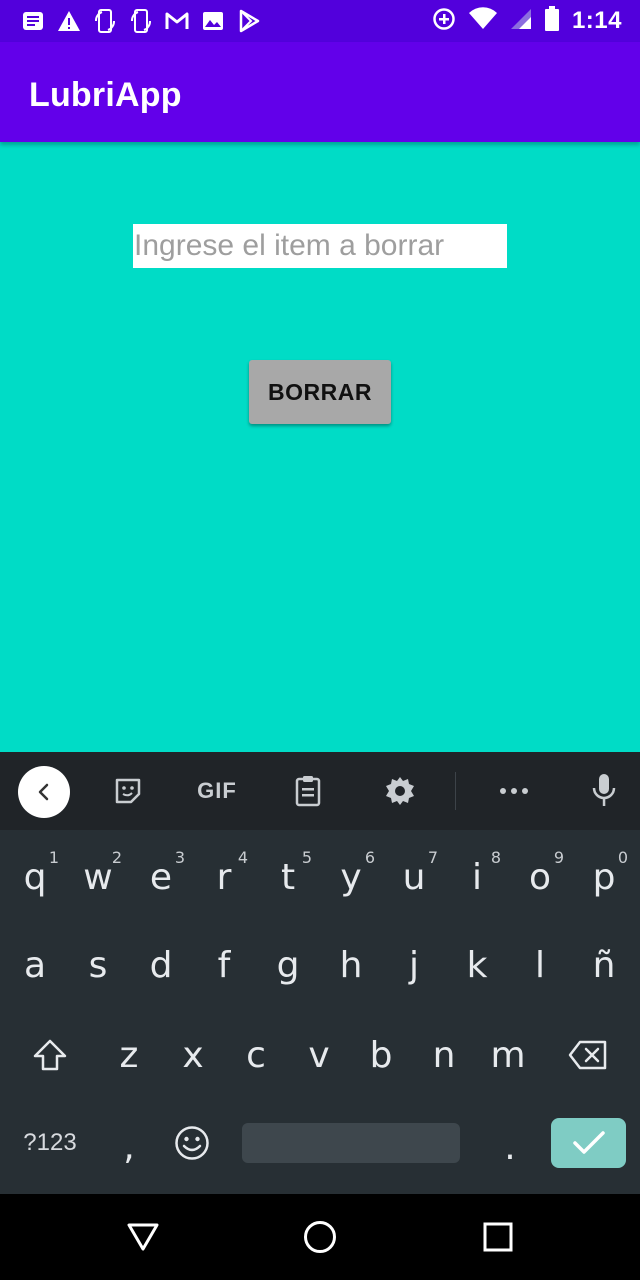 This screenshot has width=640, height=1280. I want to click on back-chevron-icon, so click(44, 792).